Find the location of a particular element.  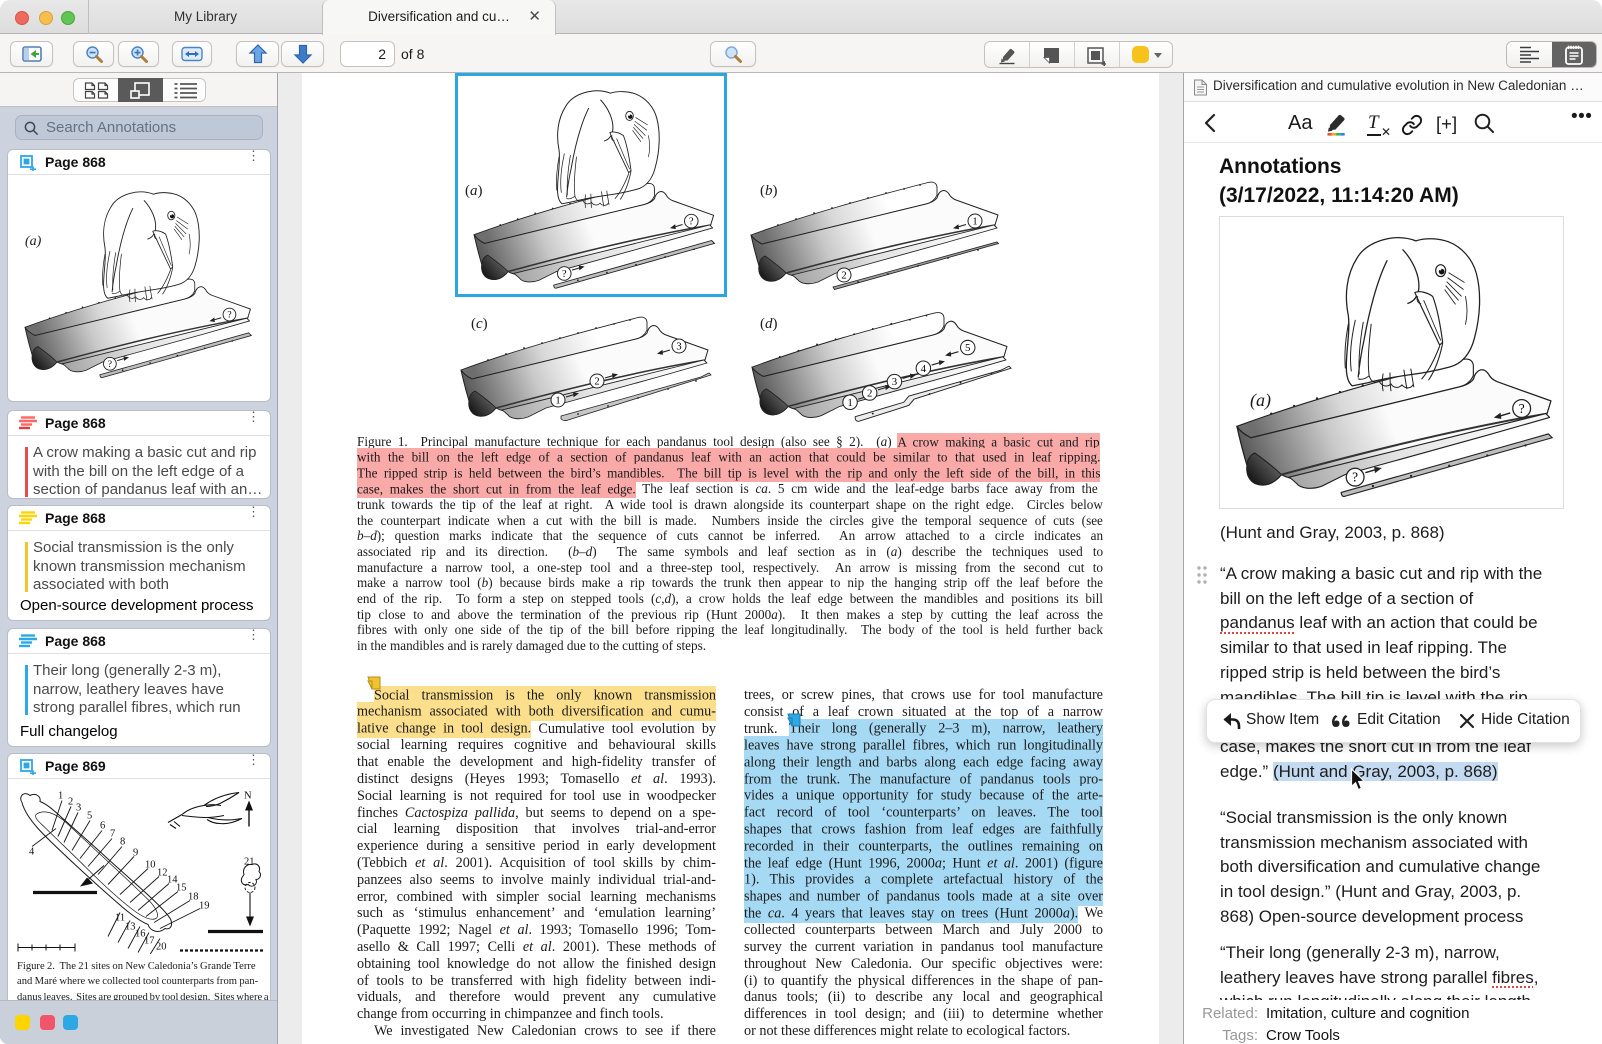

svg-text: 15 is located at coordinates (181, 888).